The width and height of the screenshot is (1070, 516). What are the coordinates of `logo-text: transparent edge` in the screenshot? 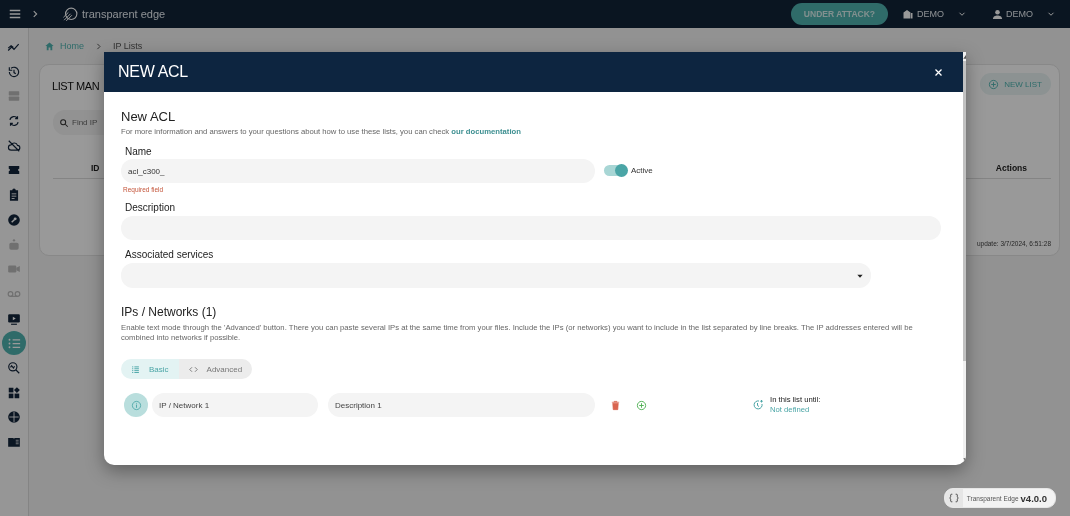 It's located at (124, 14).